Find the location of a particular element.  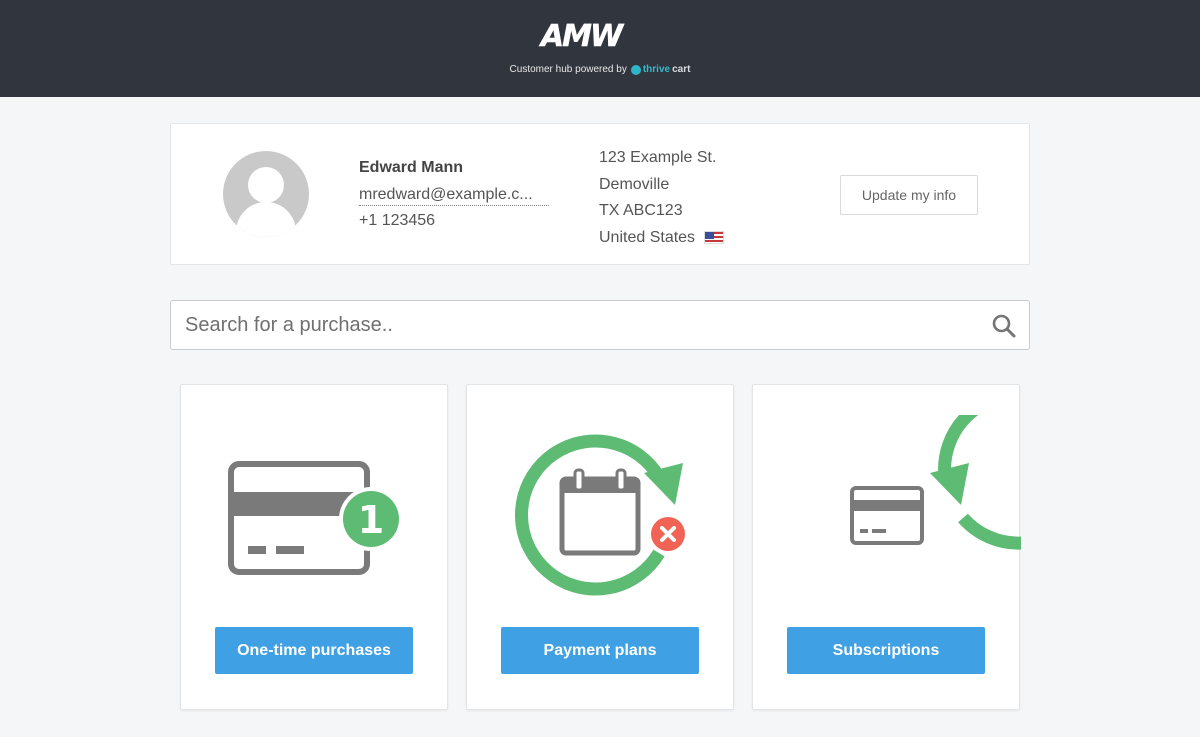

brand-logo: AMW is located at coordinates (581, 36).